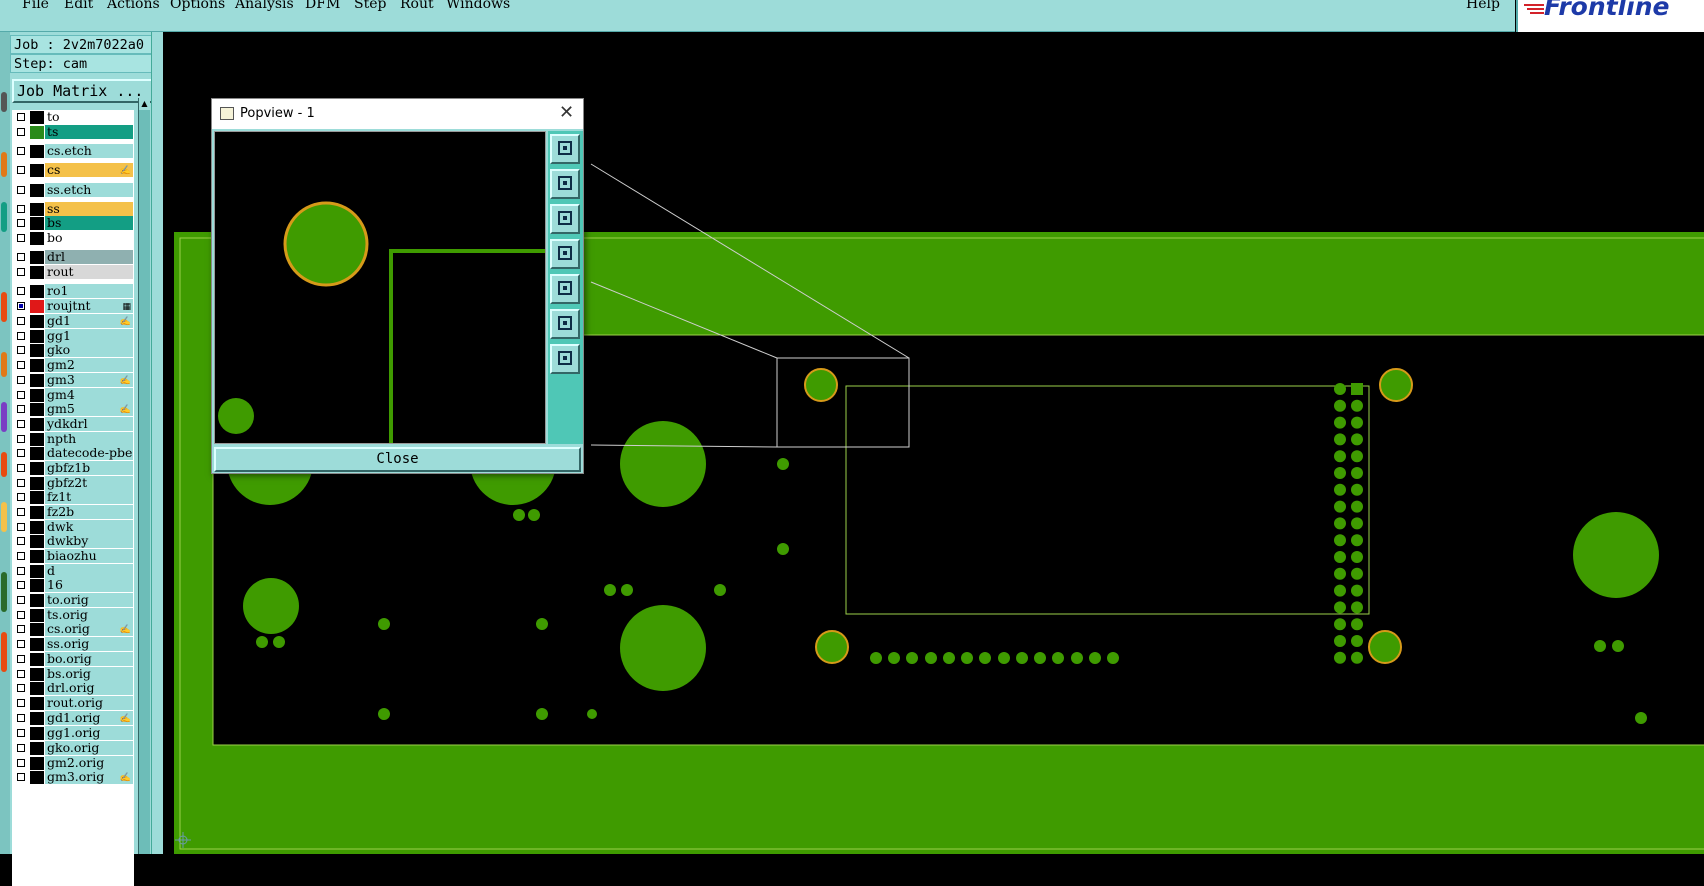 The width and height of the screenshot is (1704, 886). I want to click on layer-name: biaozhu, so click(89, 556).